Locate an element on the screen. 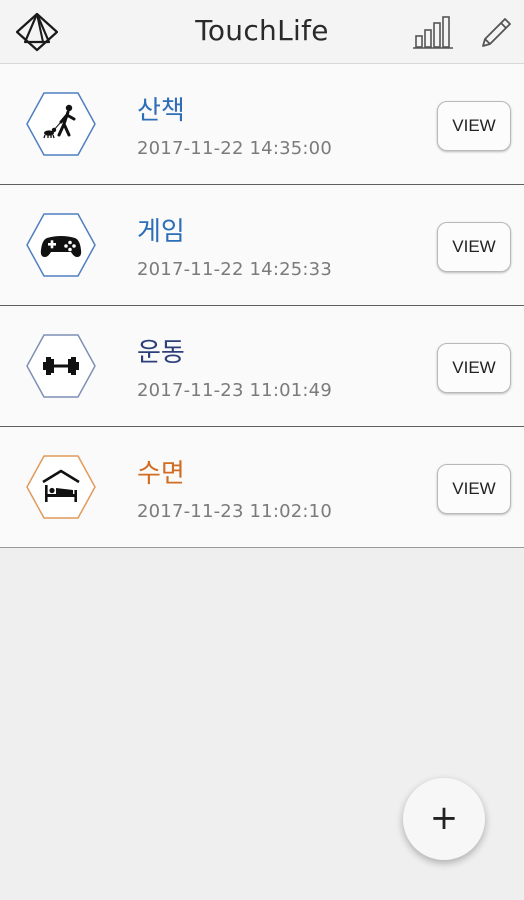  entry-date: 2017-11-22 14:25:33 is located at coordinates (234, 269).